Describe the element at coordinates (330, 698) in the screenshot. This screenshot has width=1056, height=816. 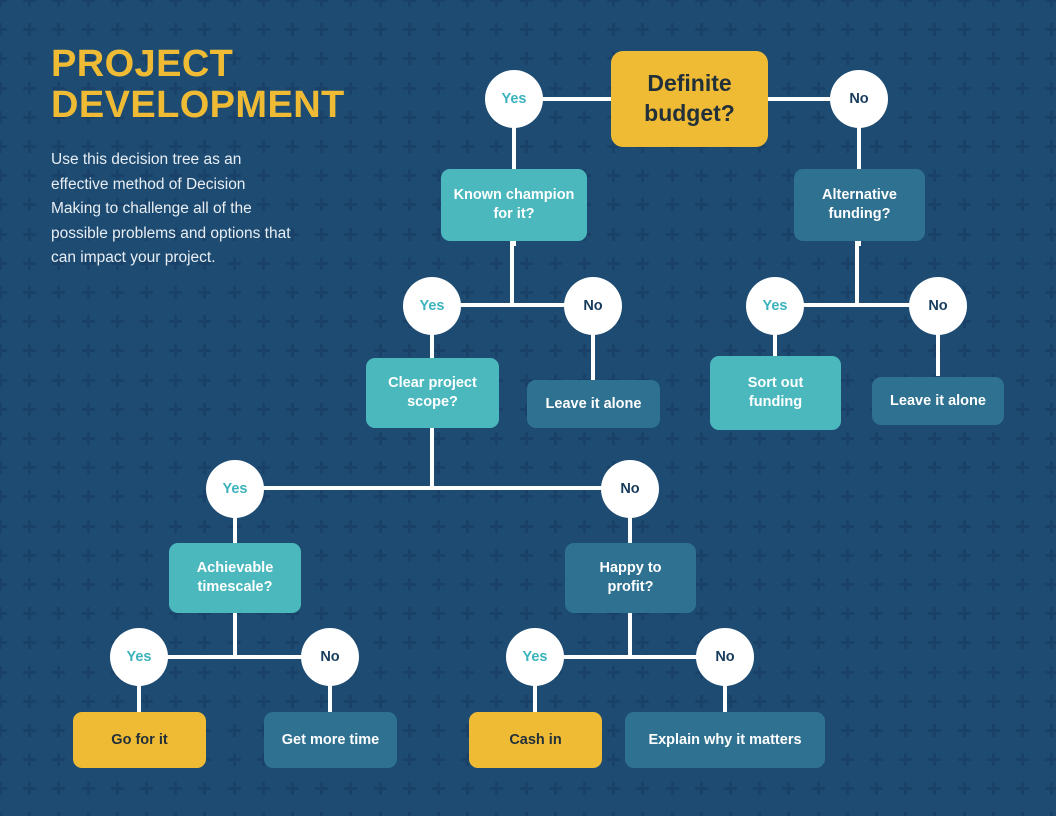
I see `connector-no-to-get-more-time` at that location.